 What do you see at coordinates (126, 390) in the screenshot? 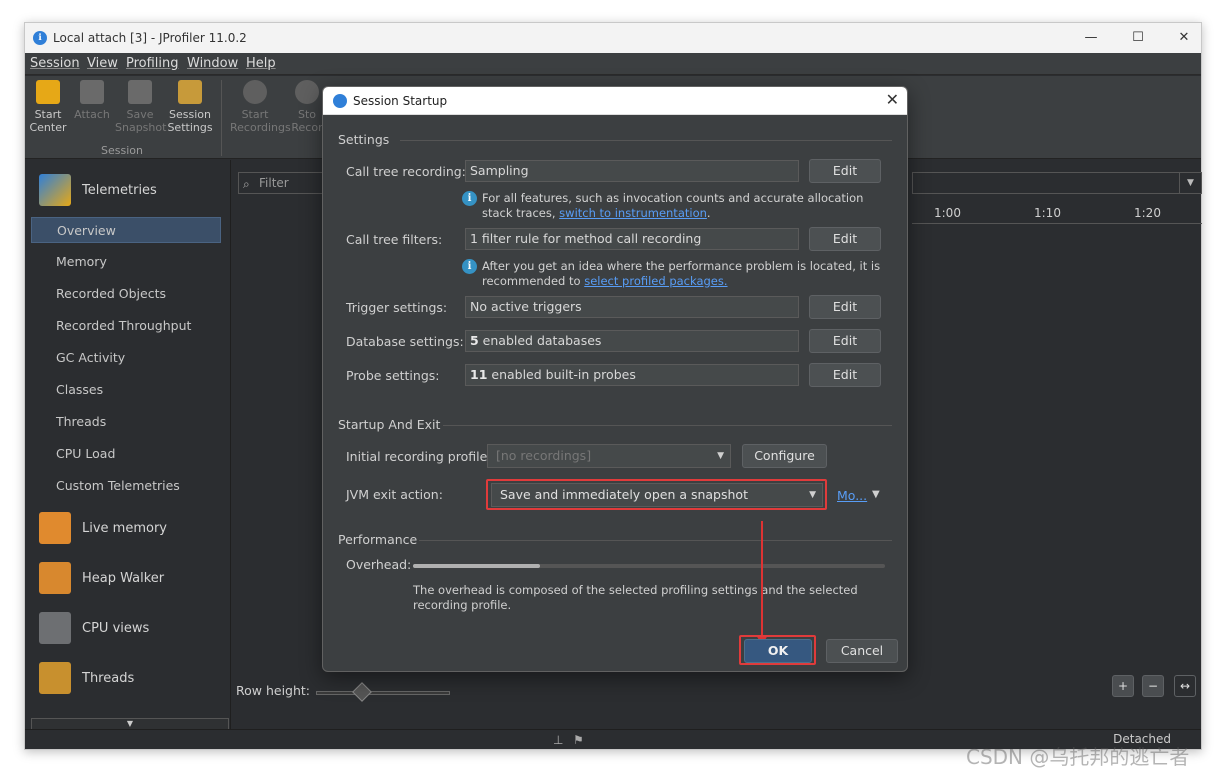
I see `sidebar-item-classes: Classes` at bounding box center [126, 390].